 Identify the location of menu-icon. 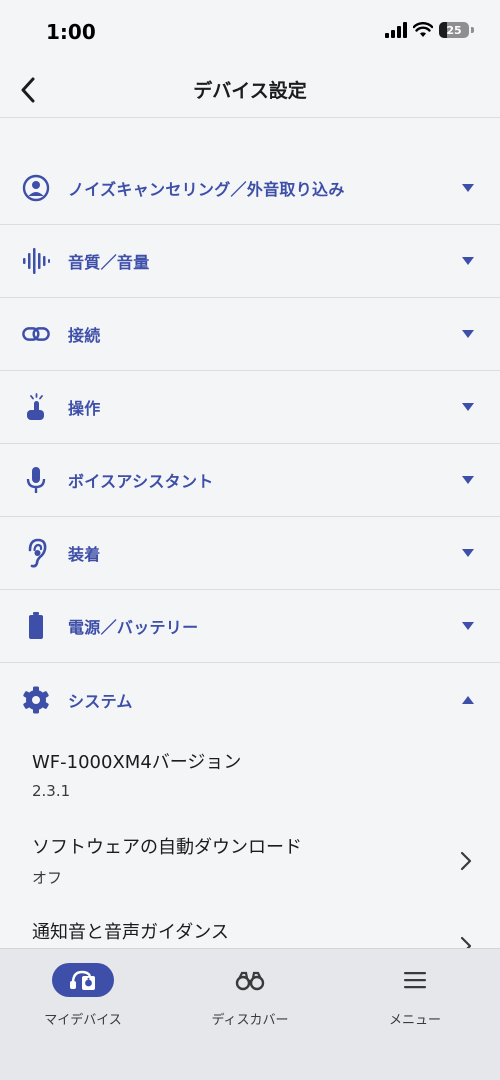
(415, 980).